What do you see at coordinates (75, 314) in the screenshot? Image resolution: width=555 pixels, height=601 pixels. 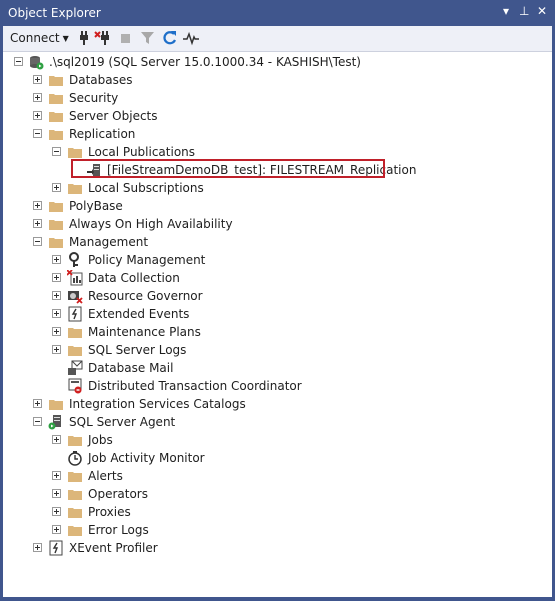 I see `extended-events-icon` at bounding box center [75, 314].